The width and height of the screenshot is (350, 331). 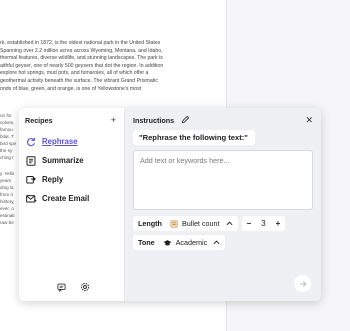 What do you see at coordinates (31, 161) in the screenshot?
I see `summarize-icon` at bounding box center [31, 161].